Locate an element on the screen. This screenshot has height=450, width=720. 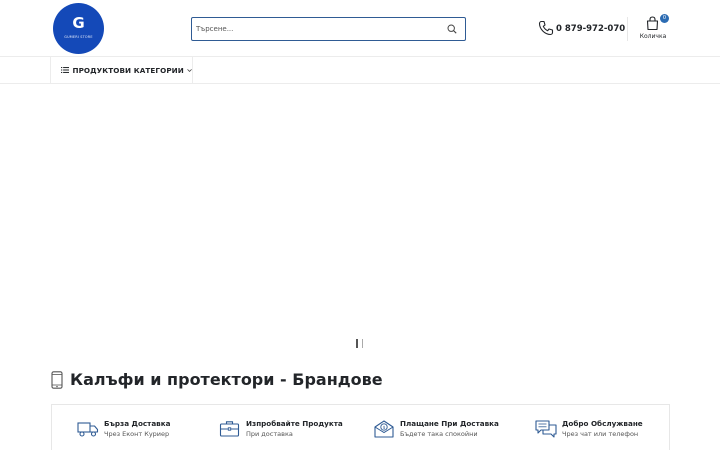
info-subtitle: Бъдете така спокойни is located at coordinates (439, 434).